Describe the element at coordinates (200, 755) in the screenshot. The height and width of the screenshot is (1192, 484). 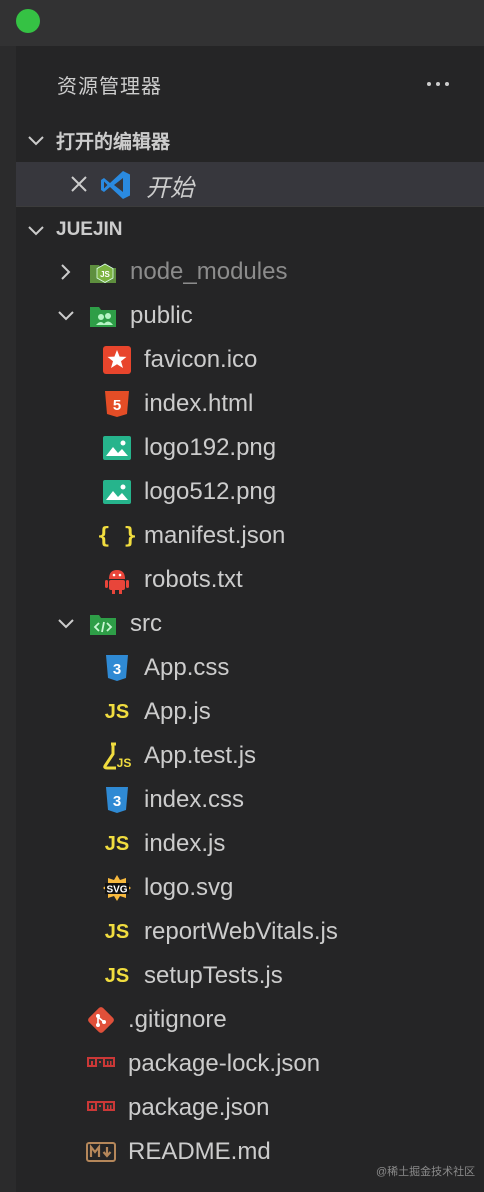
I see `tree-item-label: App.test.js` at that location.